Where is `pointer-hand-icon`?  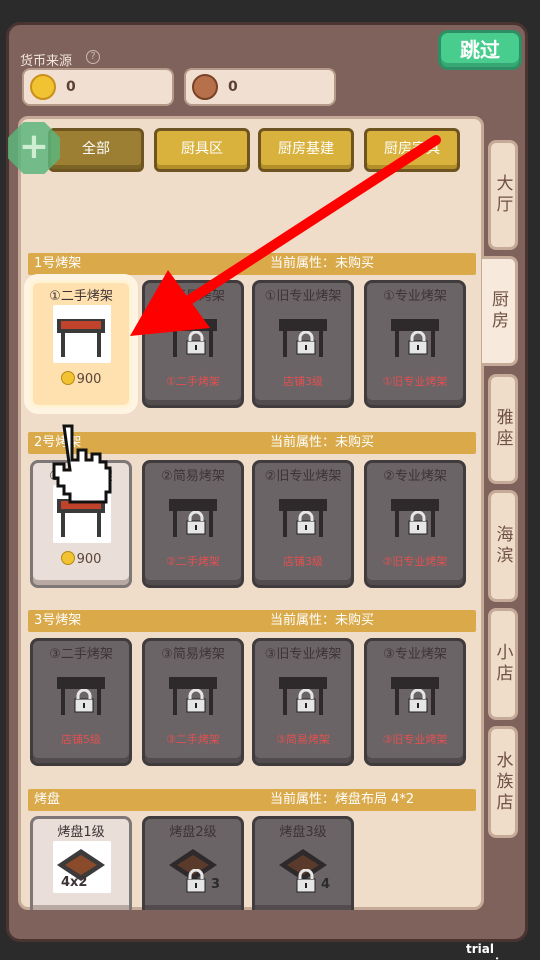
pointer-hand-icon is located at coordinates (82, 464).